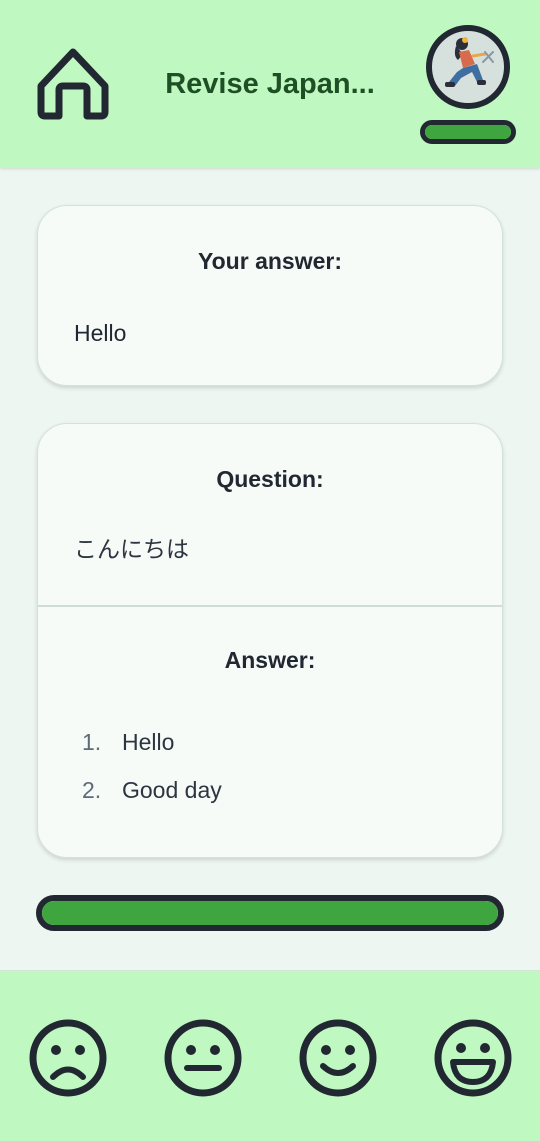 The image size is (540, 1141). I want to click on rate-neutral-button, so click(203, 1058).